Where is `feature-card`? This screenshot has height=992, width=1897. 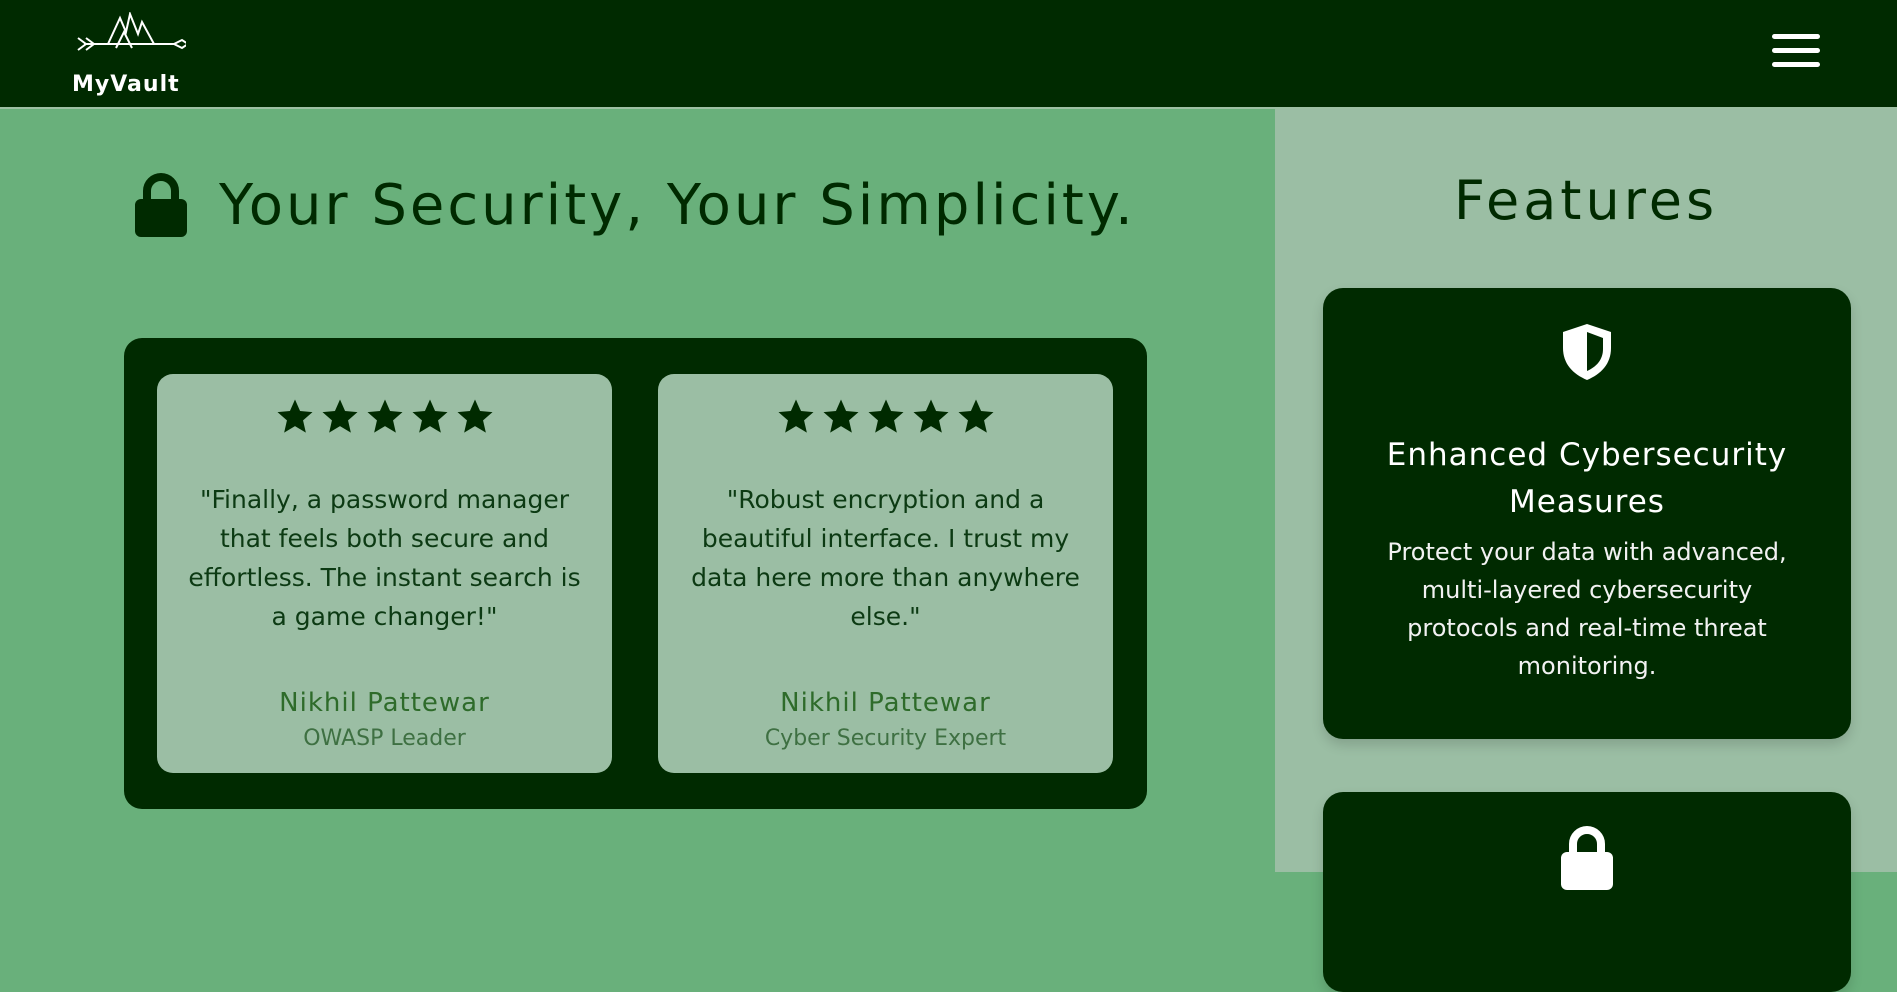
feature-card is located at coordinates (1587, 892).